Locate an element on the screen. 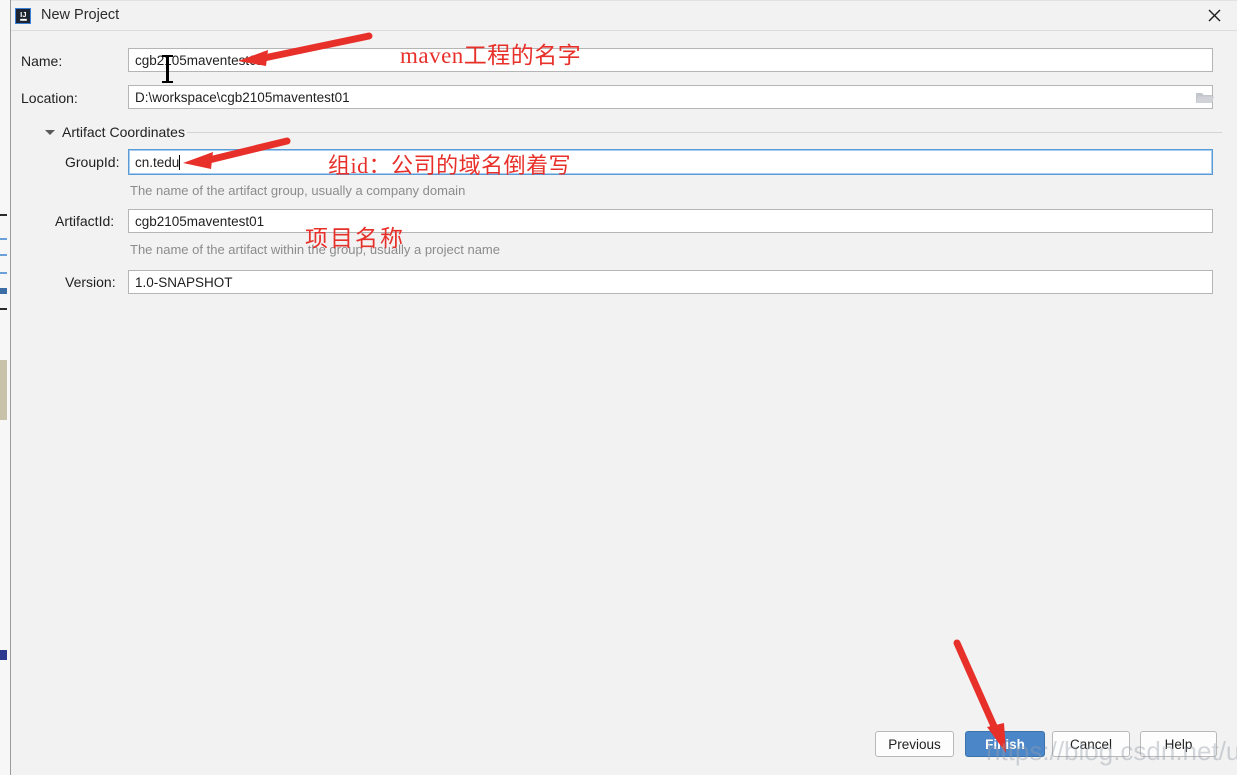 Image resolution: width=1237 pixels, height=775 pixels. version-label: Version: is located at coordinates (90, 282).